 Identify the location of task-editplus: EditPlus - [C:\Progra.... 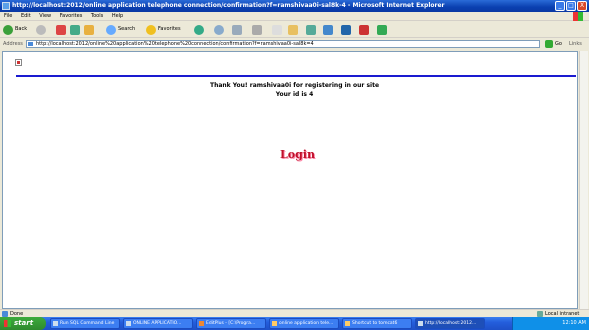
(231, 323).